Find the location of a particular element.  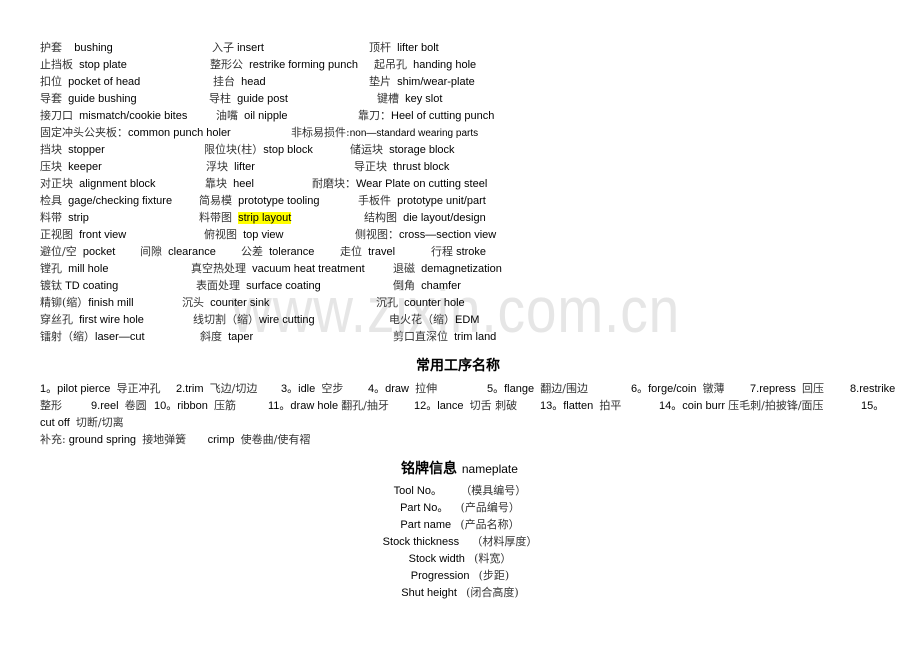

text-zh: (步距) is located at coordinates (494, 575).